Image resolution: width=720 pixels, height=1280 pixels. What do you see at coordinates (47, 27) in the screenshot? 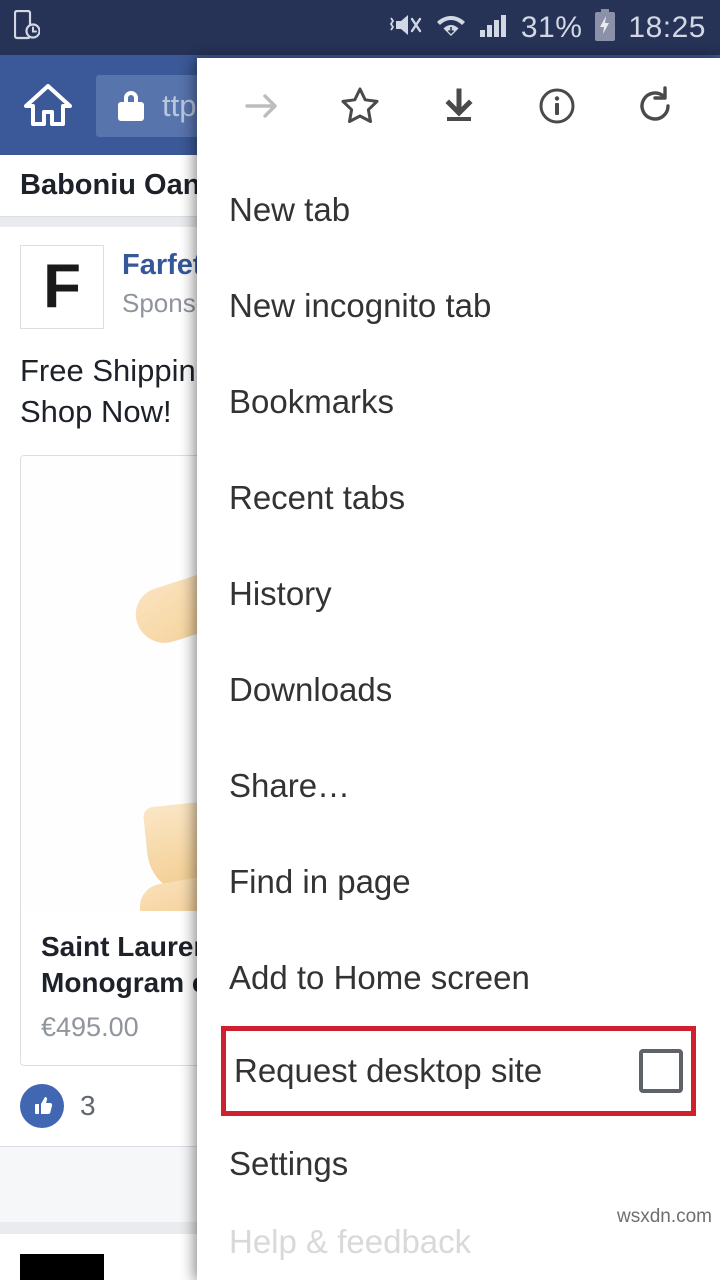
I see `status-bar-left-icons` at bounding box center [47, 27].